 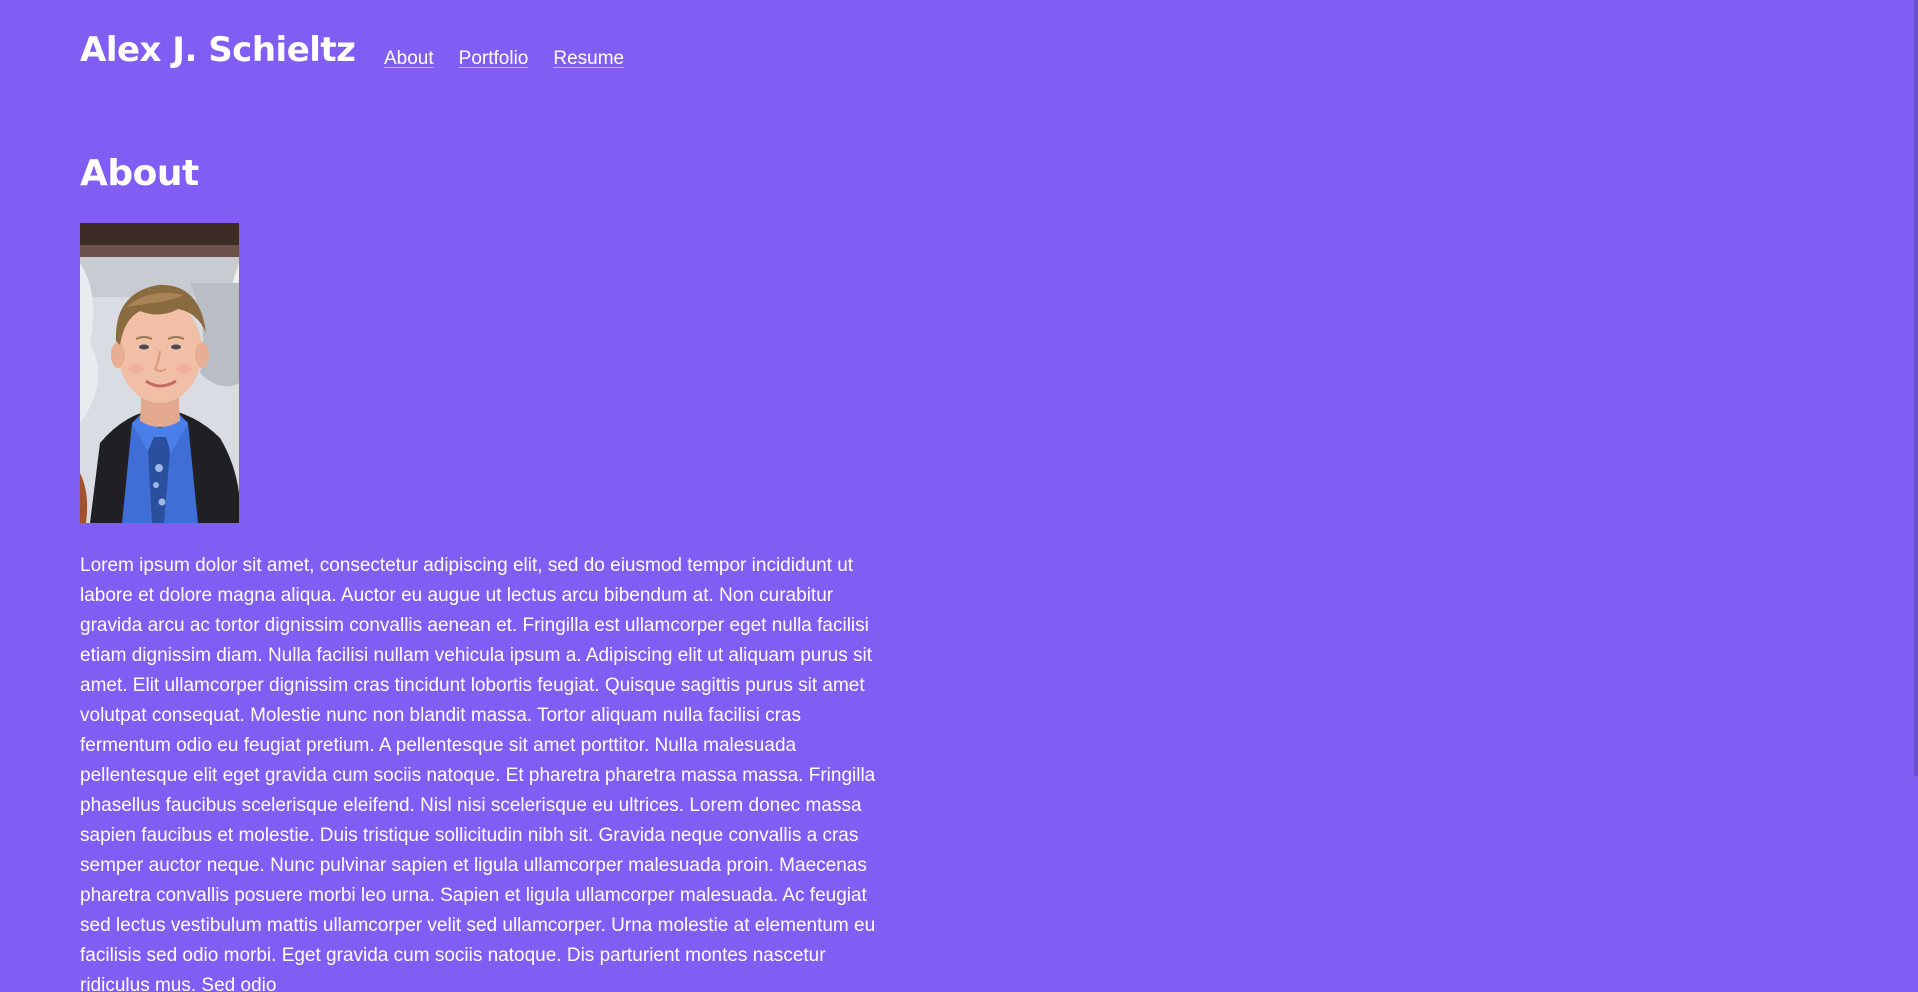 I want to click on nav-link-portfolio: Portfolio, so click(x=494, y=59).